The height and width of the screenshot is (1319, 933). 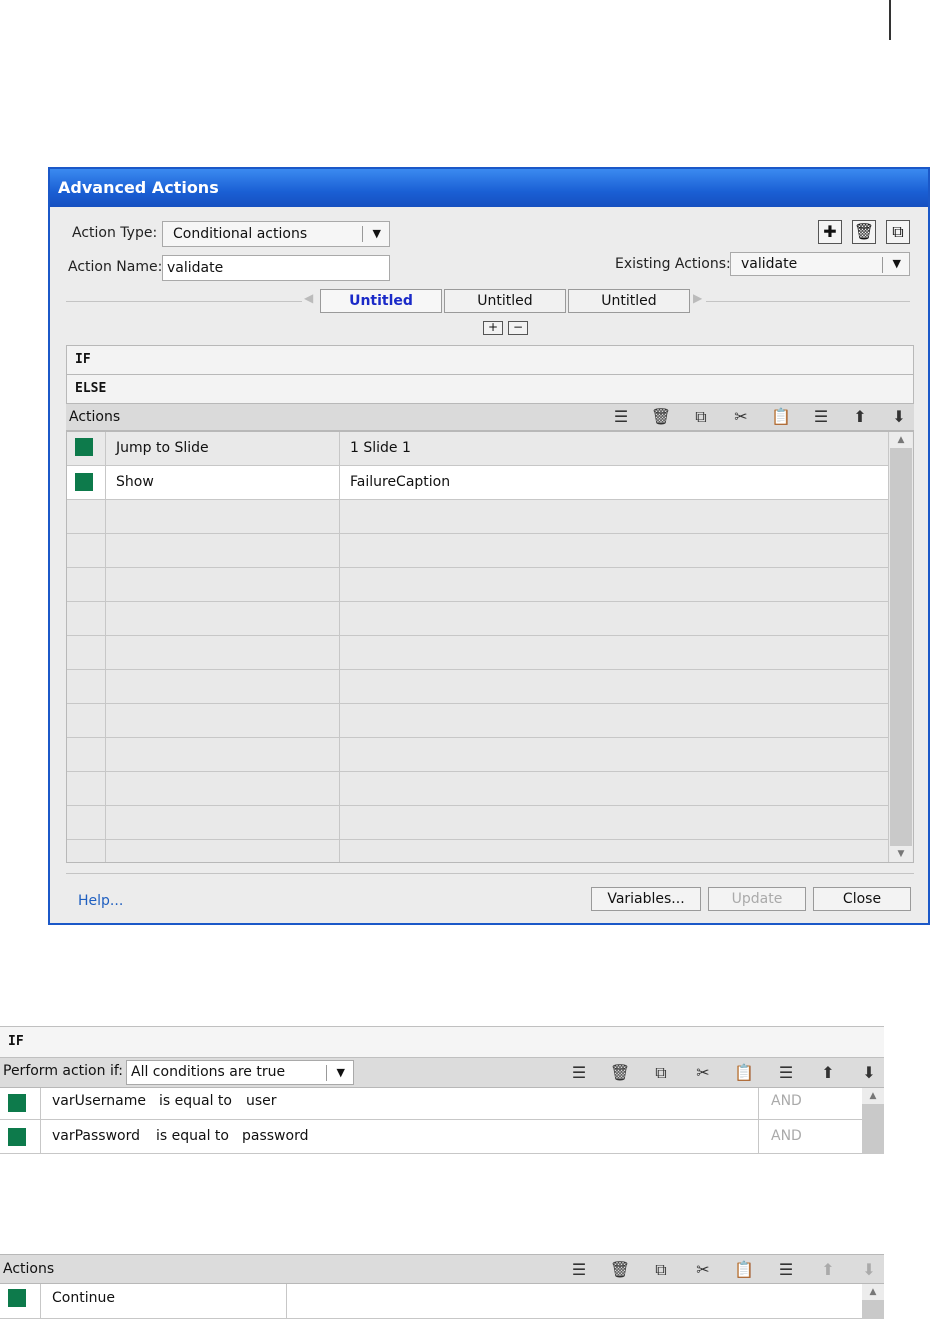 What do you see at coordinates (308, 298) in the screenshot?
I see `tab-scroll-left-icon: ◀` at bounding box center [308, 298].